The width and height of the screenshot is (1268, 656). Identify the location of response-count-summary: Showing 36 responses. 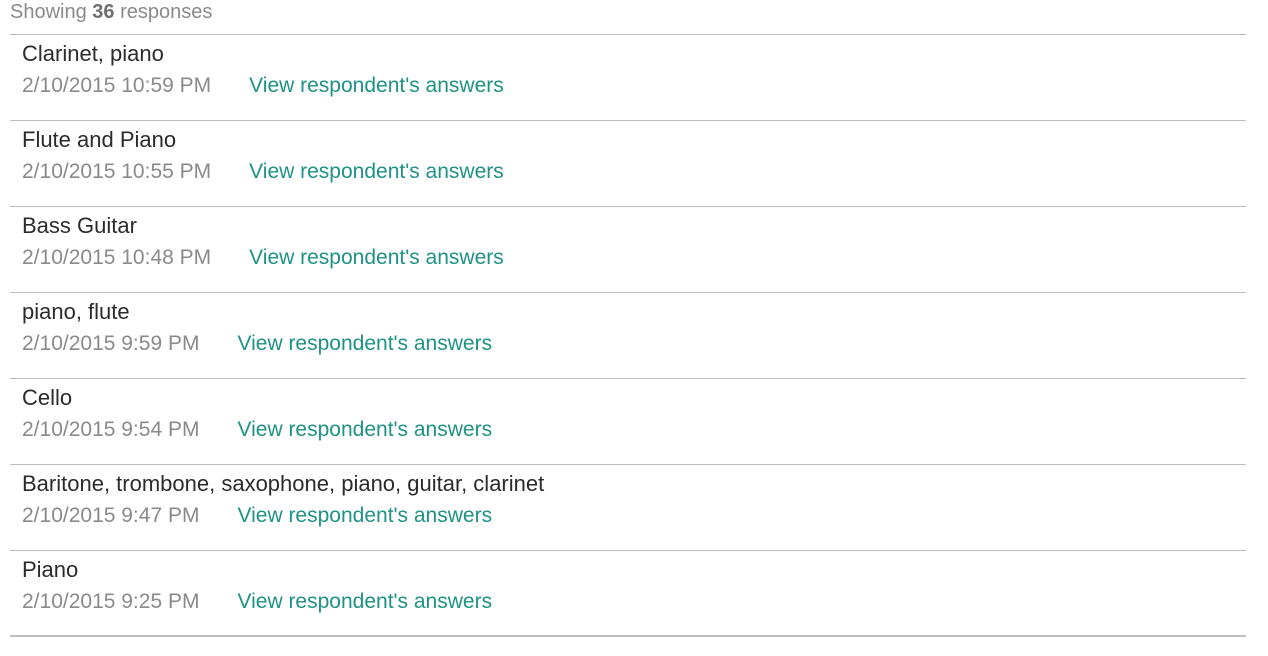
(111, 12).